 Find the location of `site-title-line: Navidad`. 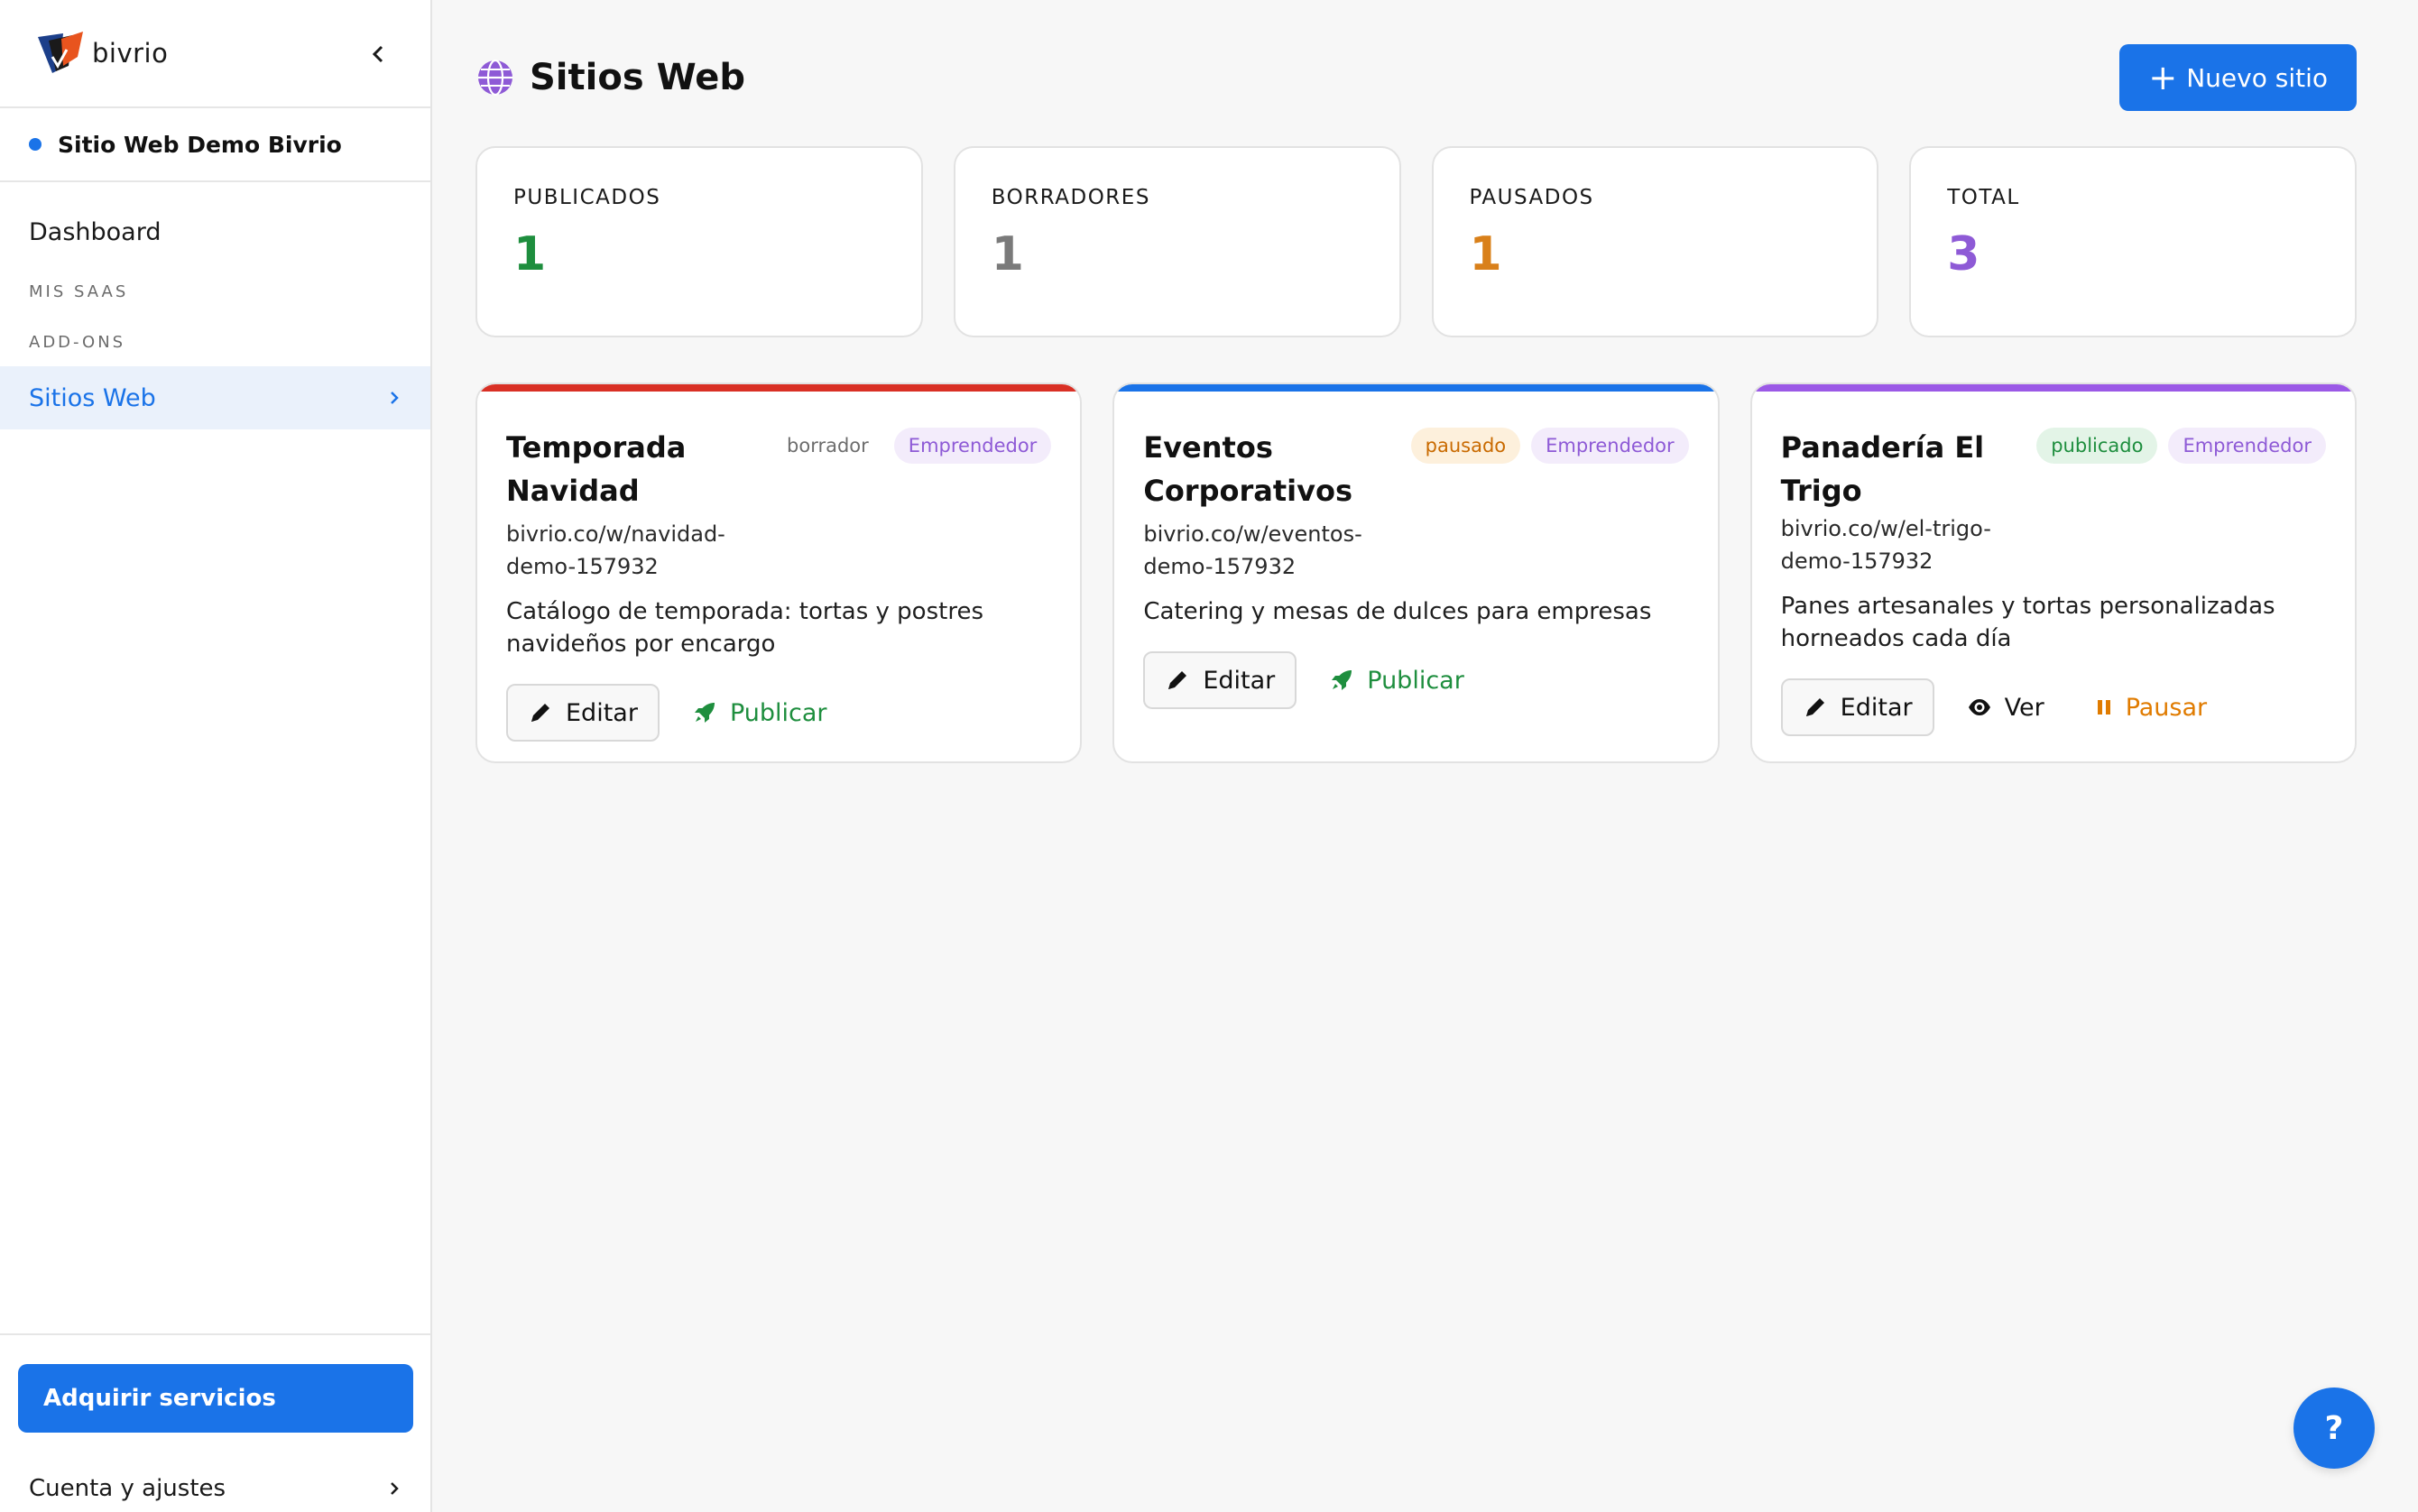

site-title-line: Navidad is located at coordinates (573, 491).